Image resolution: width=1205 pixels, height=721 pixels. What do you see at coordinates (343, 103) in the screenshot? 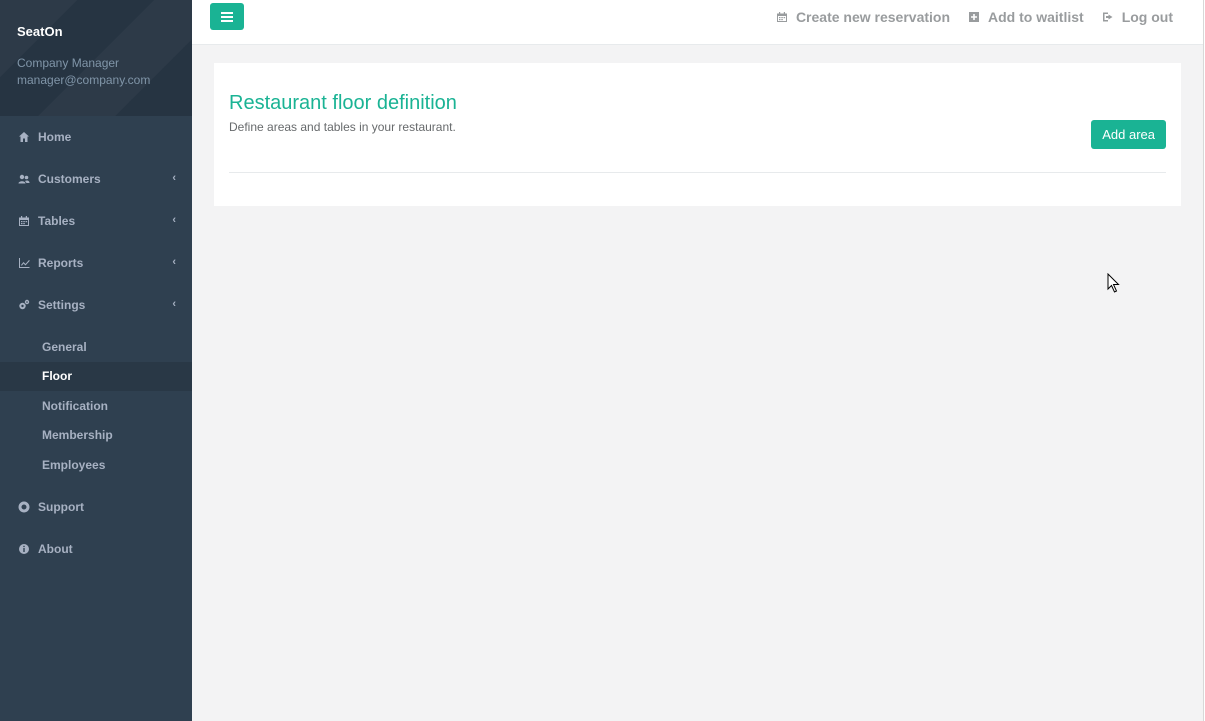
I see `page-title: Restaurant floor definition` at bounding box center [343, 103].